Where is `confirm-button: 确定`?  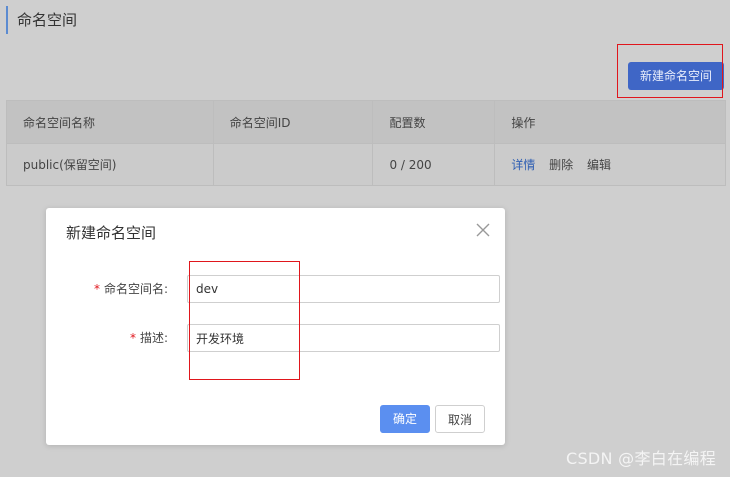
confirm-button: 确定 is located at coordinates (405, 419).